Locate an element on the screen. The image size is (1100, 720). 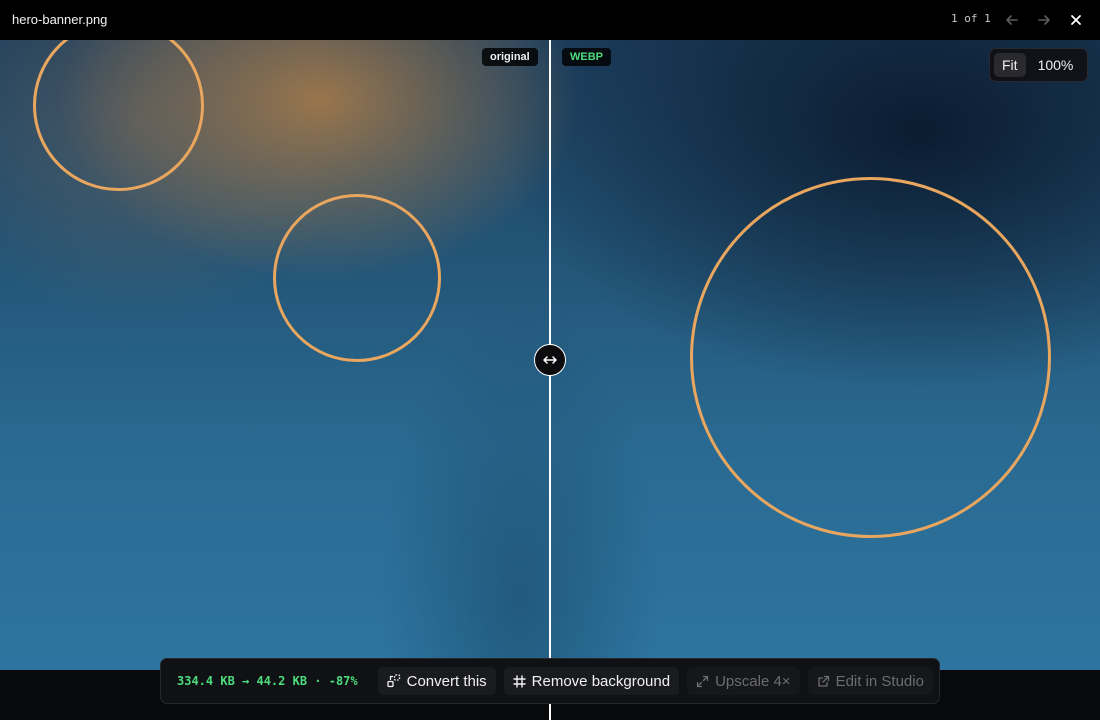
remove-background-label: Remove background is located at coordinates (601, 681).